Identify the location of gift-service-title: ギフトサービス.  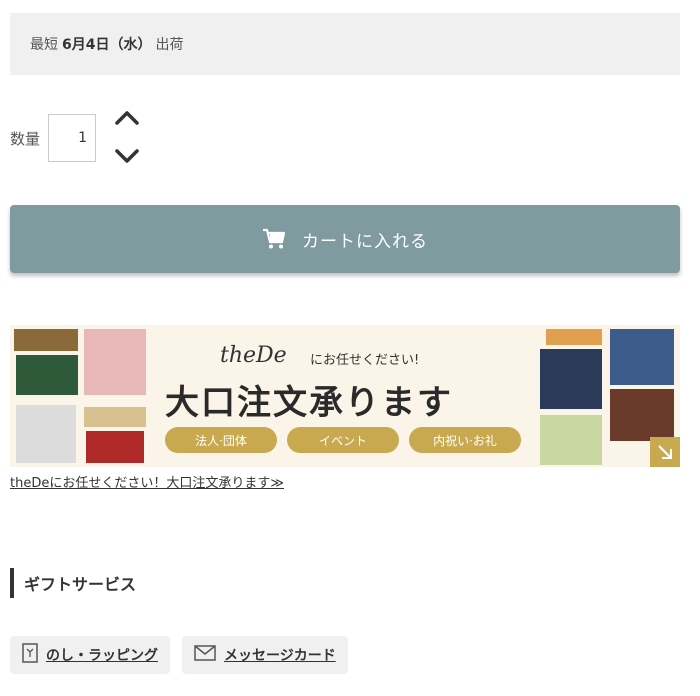
(73, 583).